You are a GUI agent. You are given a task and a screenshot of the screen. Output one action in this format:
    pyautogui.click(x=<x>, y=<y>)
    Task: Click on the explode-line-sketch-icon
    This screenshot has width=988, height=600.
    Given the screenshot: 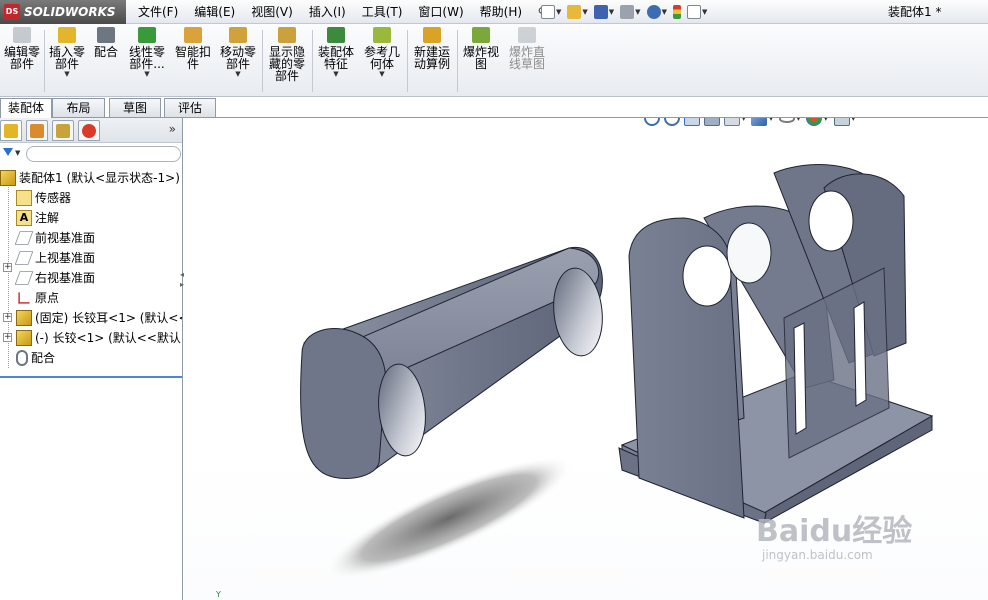 What is the action you would take?
    pyautogui.click(x=527, y=35)
    